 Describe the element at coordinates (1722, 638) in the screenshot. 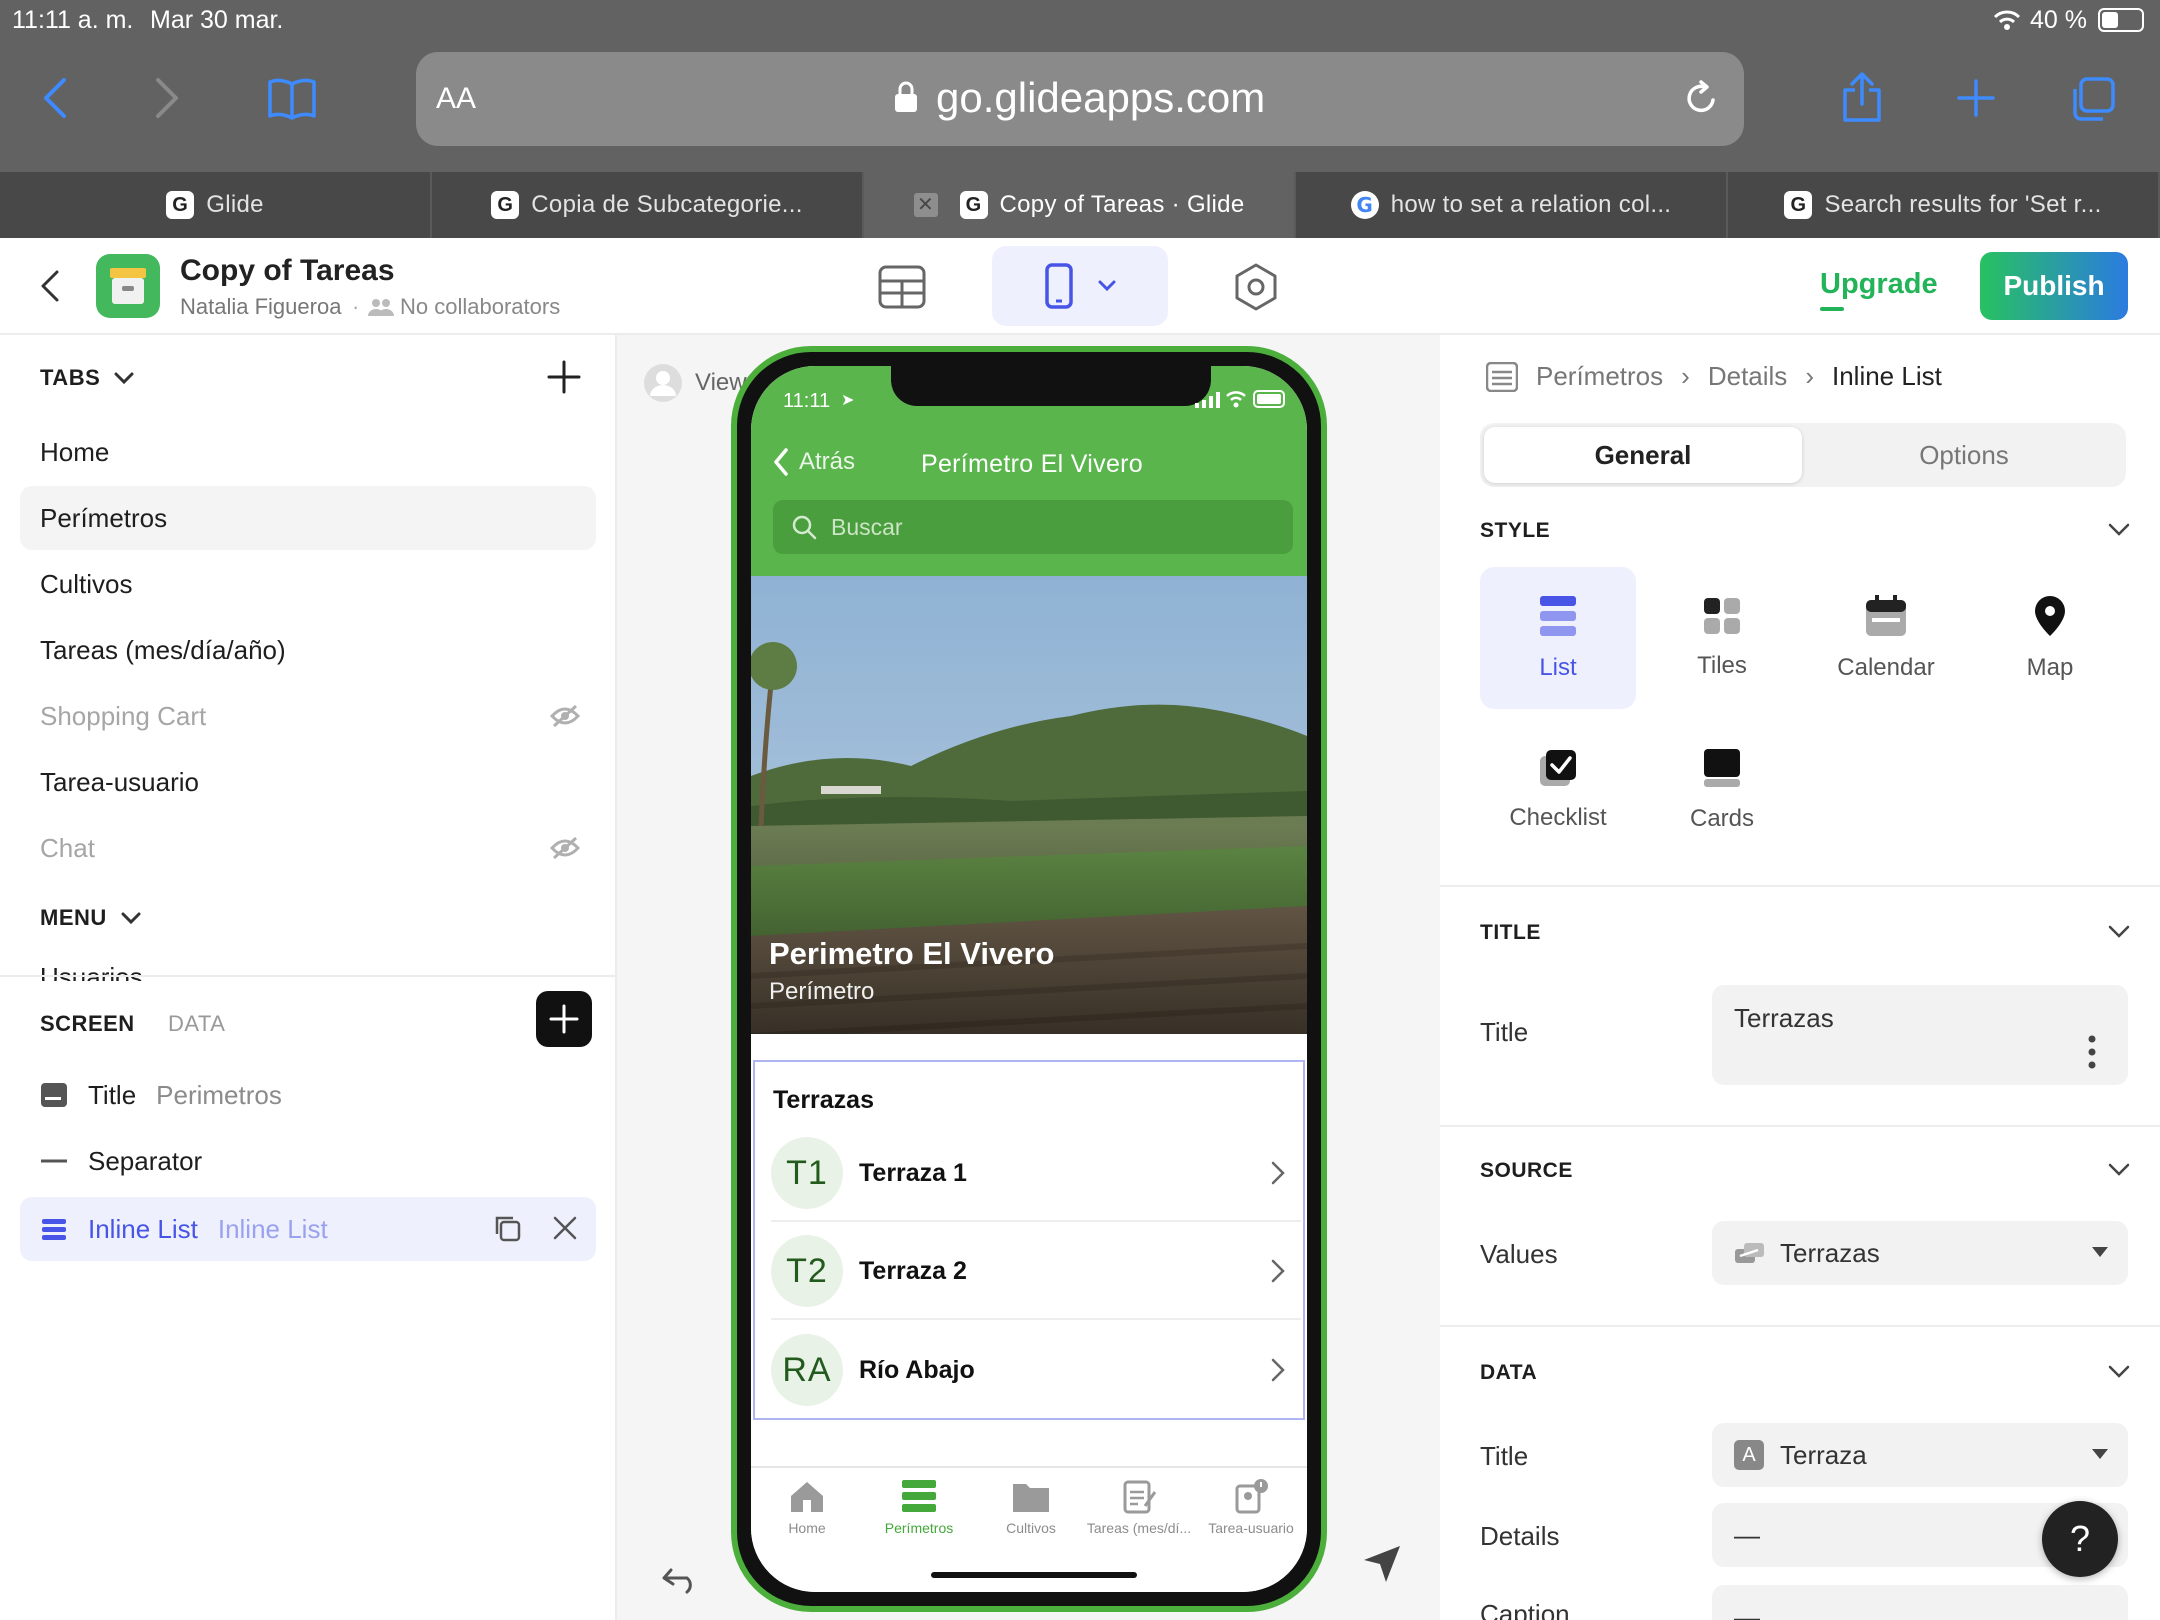

I see `style-option-tiles: Tiles` at that location.